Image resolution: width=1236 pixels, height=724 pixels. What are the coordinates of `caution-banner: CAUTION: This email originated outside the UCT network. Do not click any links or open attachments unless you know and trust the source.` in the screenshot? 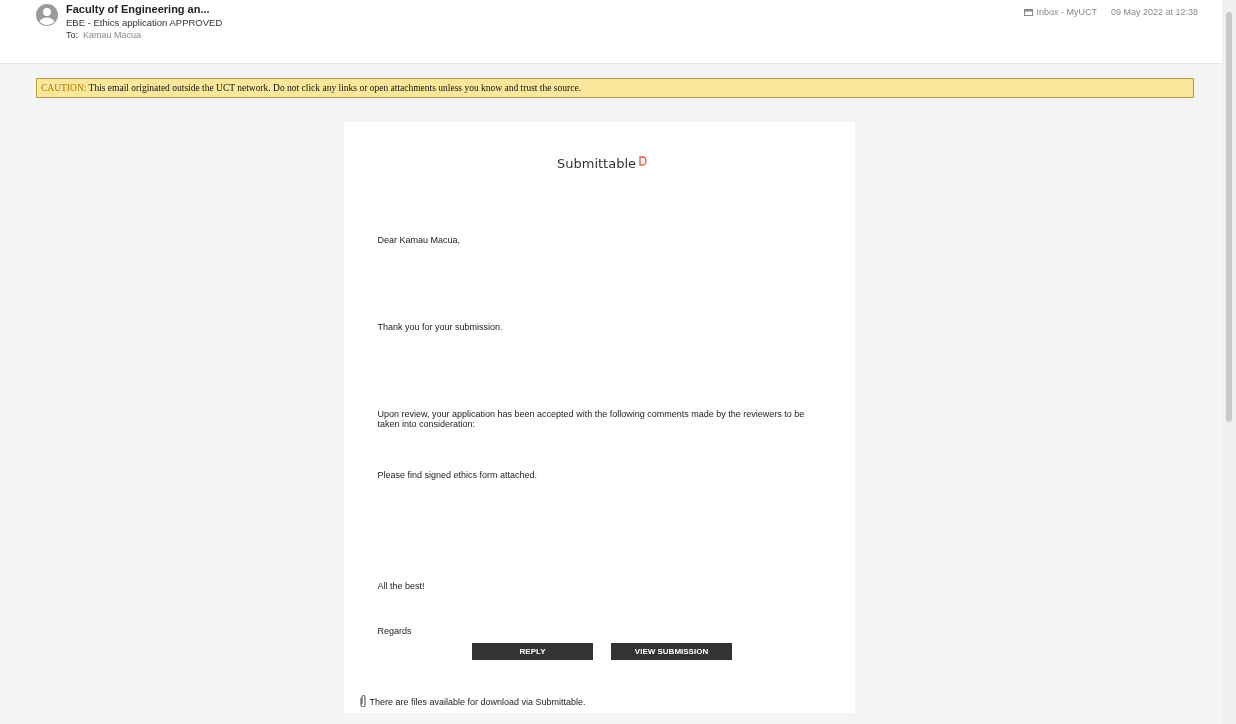 It's located at (615, 88).